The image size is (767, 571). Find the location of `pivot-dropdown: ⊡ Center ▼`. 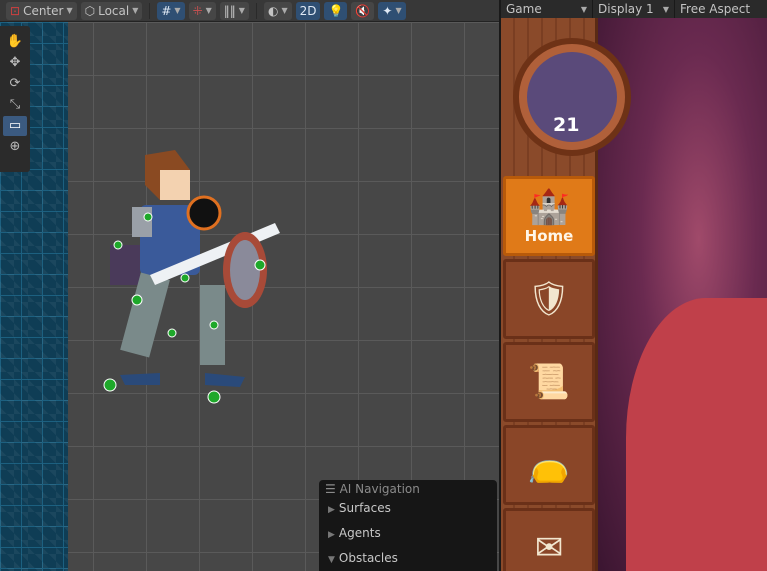

pivot-dropdown: ⊡ Center ▼ is located at coordinates (41, 10).